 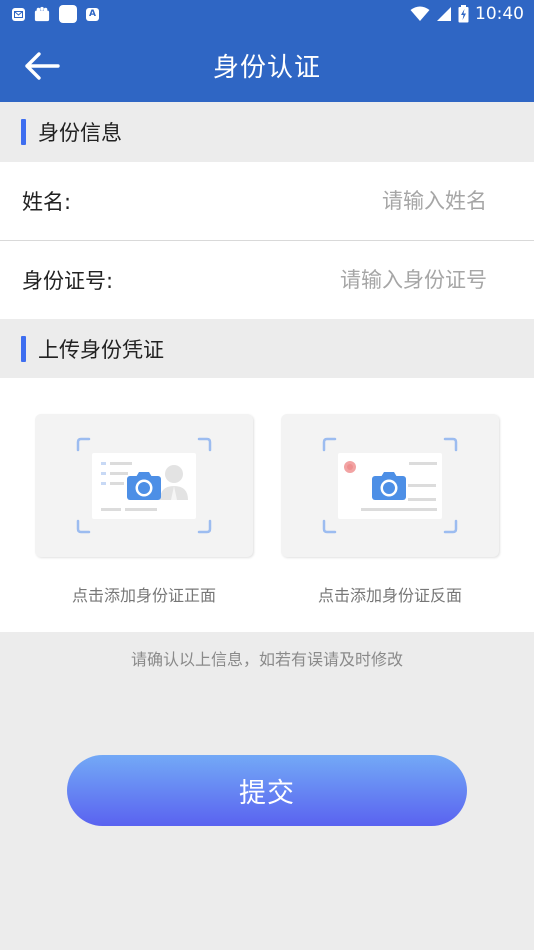 I want to click on a-icon: A, so click(x=92, y=14).